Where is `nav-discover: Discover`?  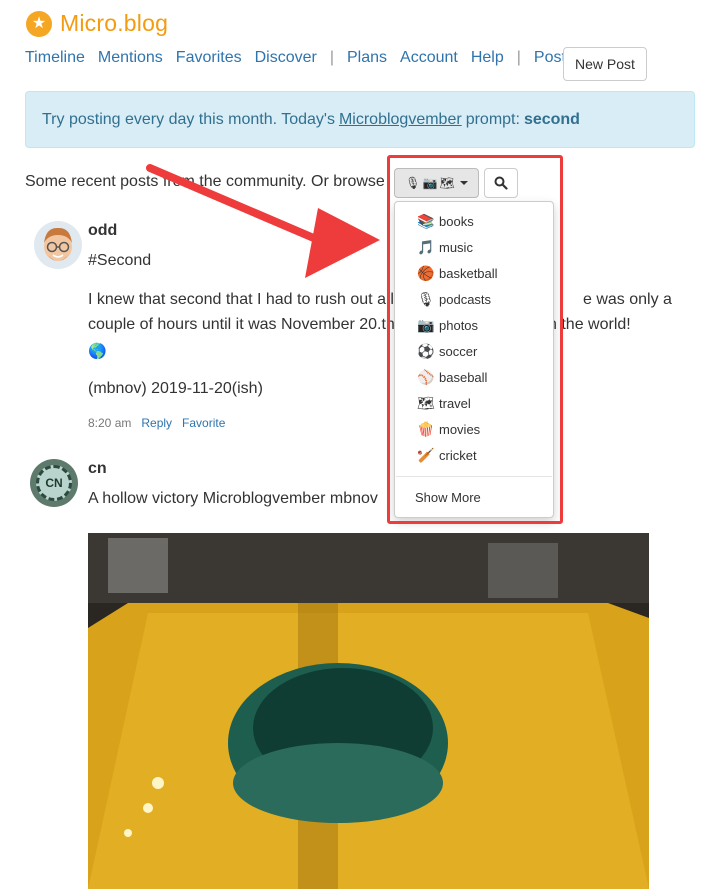 nav-discover: Discover is located at coordinates (286, 58).